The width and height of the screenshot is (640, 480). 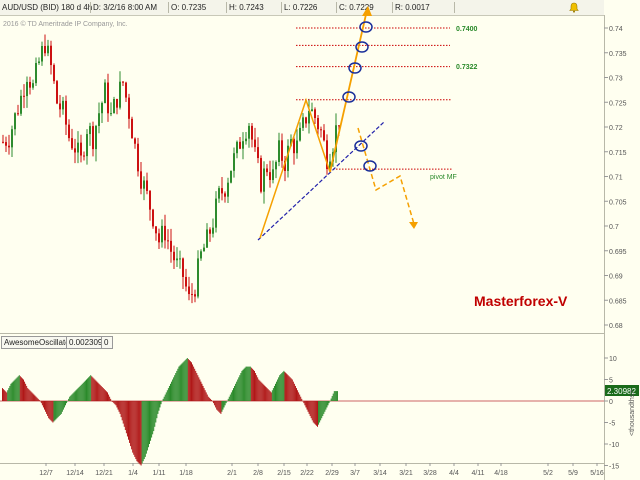 I want to click on time-tick-label: 1/4, so click(x=133, y=473).